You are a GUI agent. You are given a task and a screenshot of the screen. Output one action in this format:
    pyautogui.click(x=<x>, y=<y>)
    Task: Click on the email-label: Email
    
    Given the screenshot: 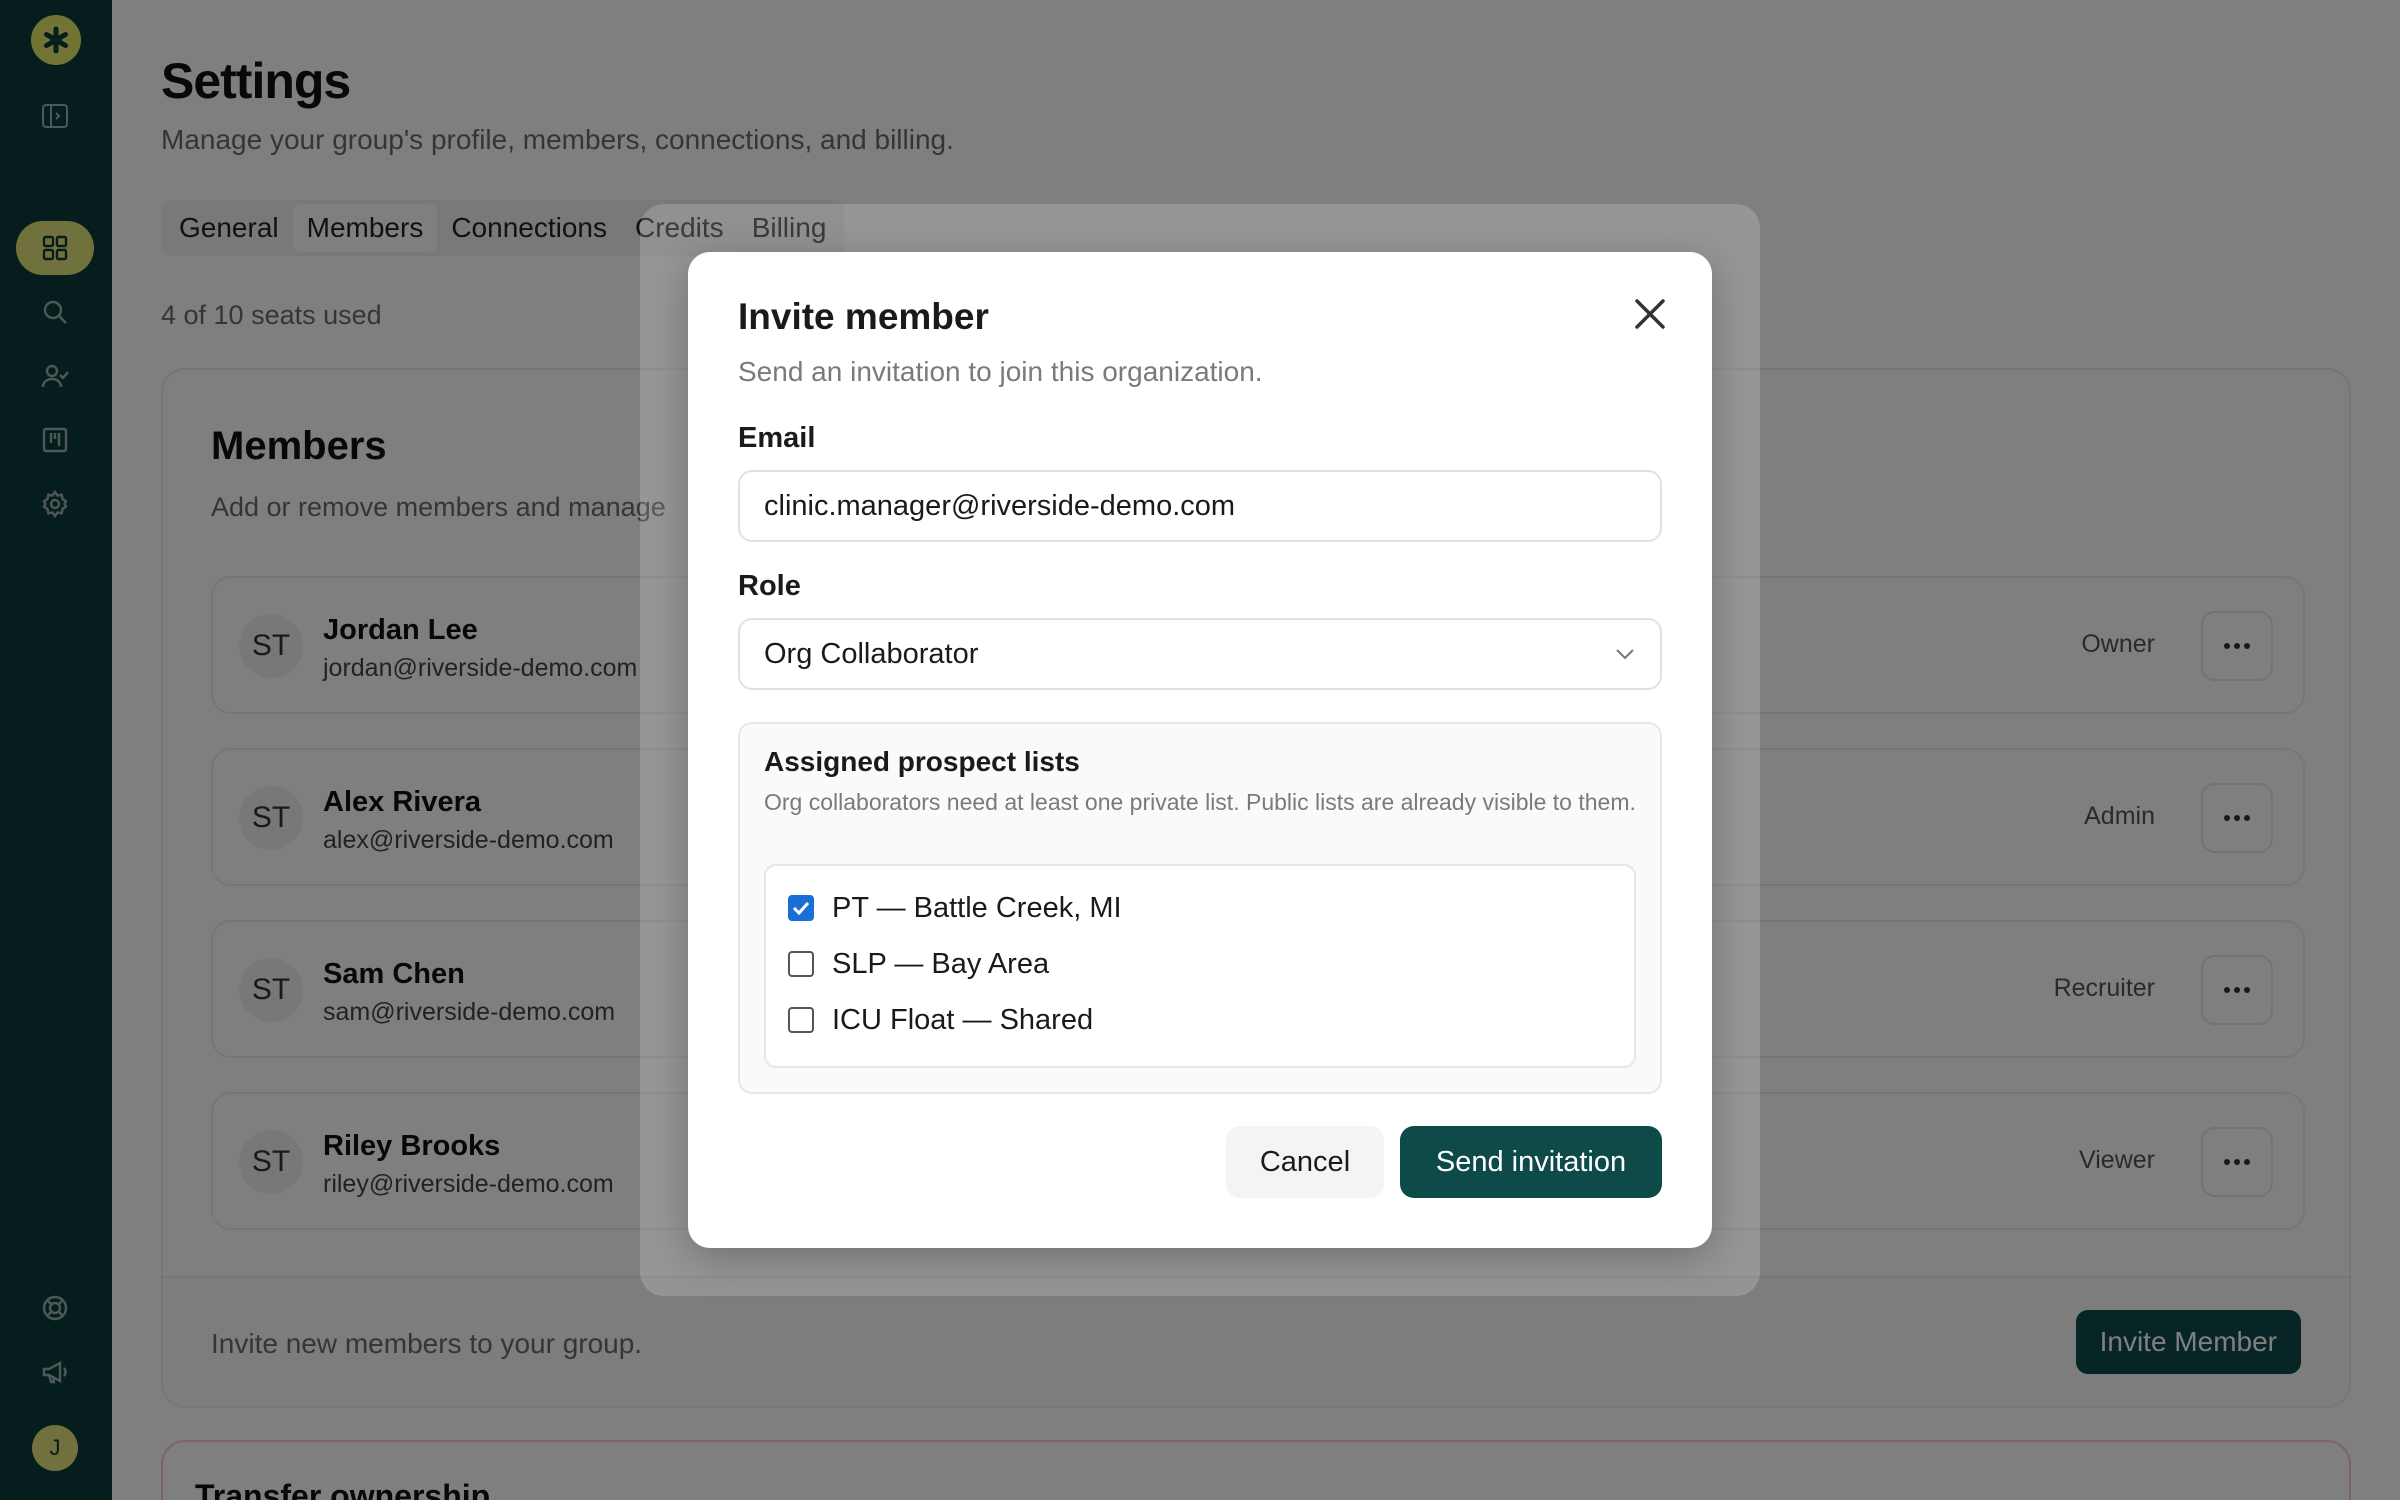 What is the action you would take?
    pyautogui.click(x=777, y=438)
    